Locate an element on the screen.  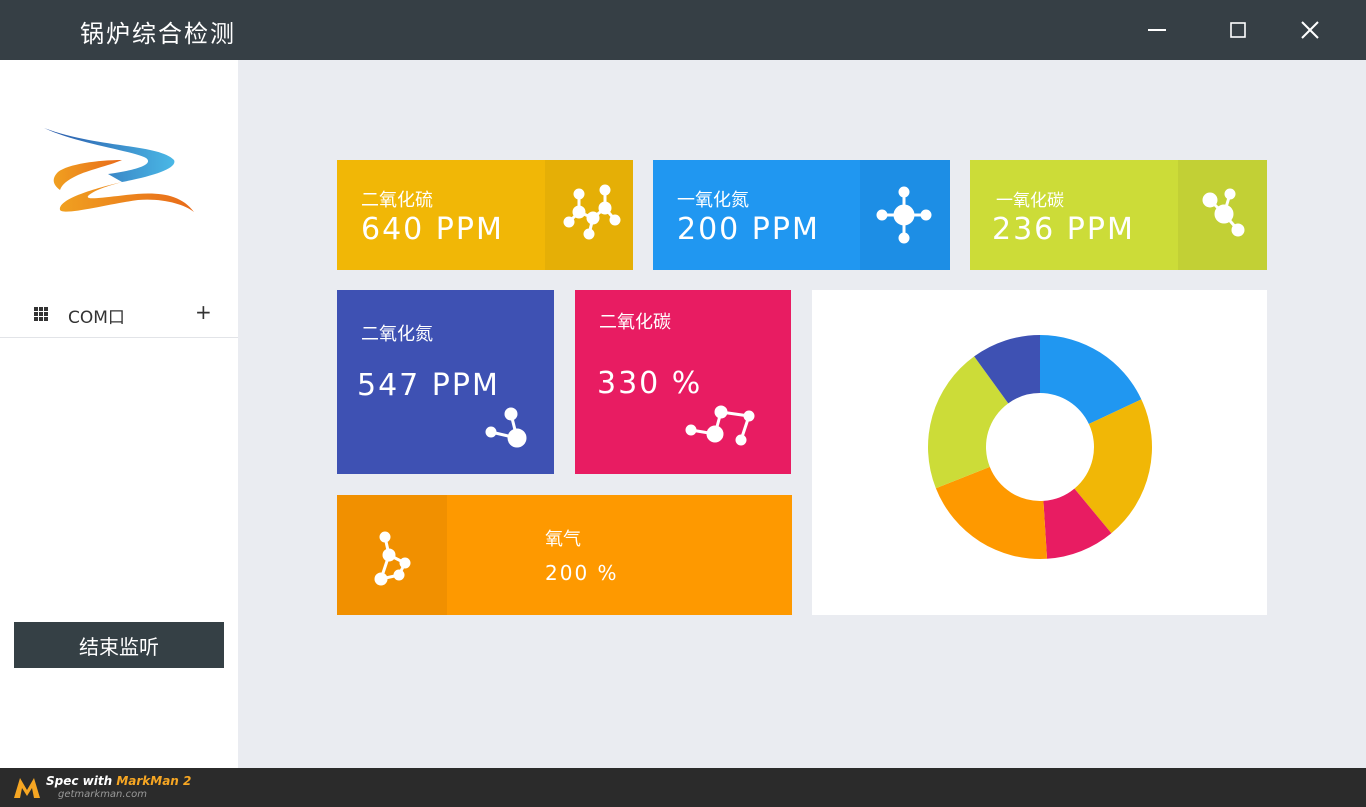
grid-icon is located at coordinates (41, 314).